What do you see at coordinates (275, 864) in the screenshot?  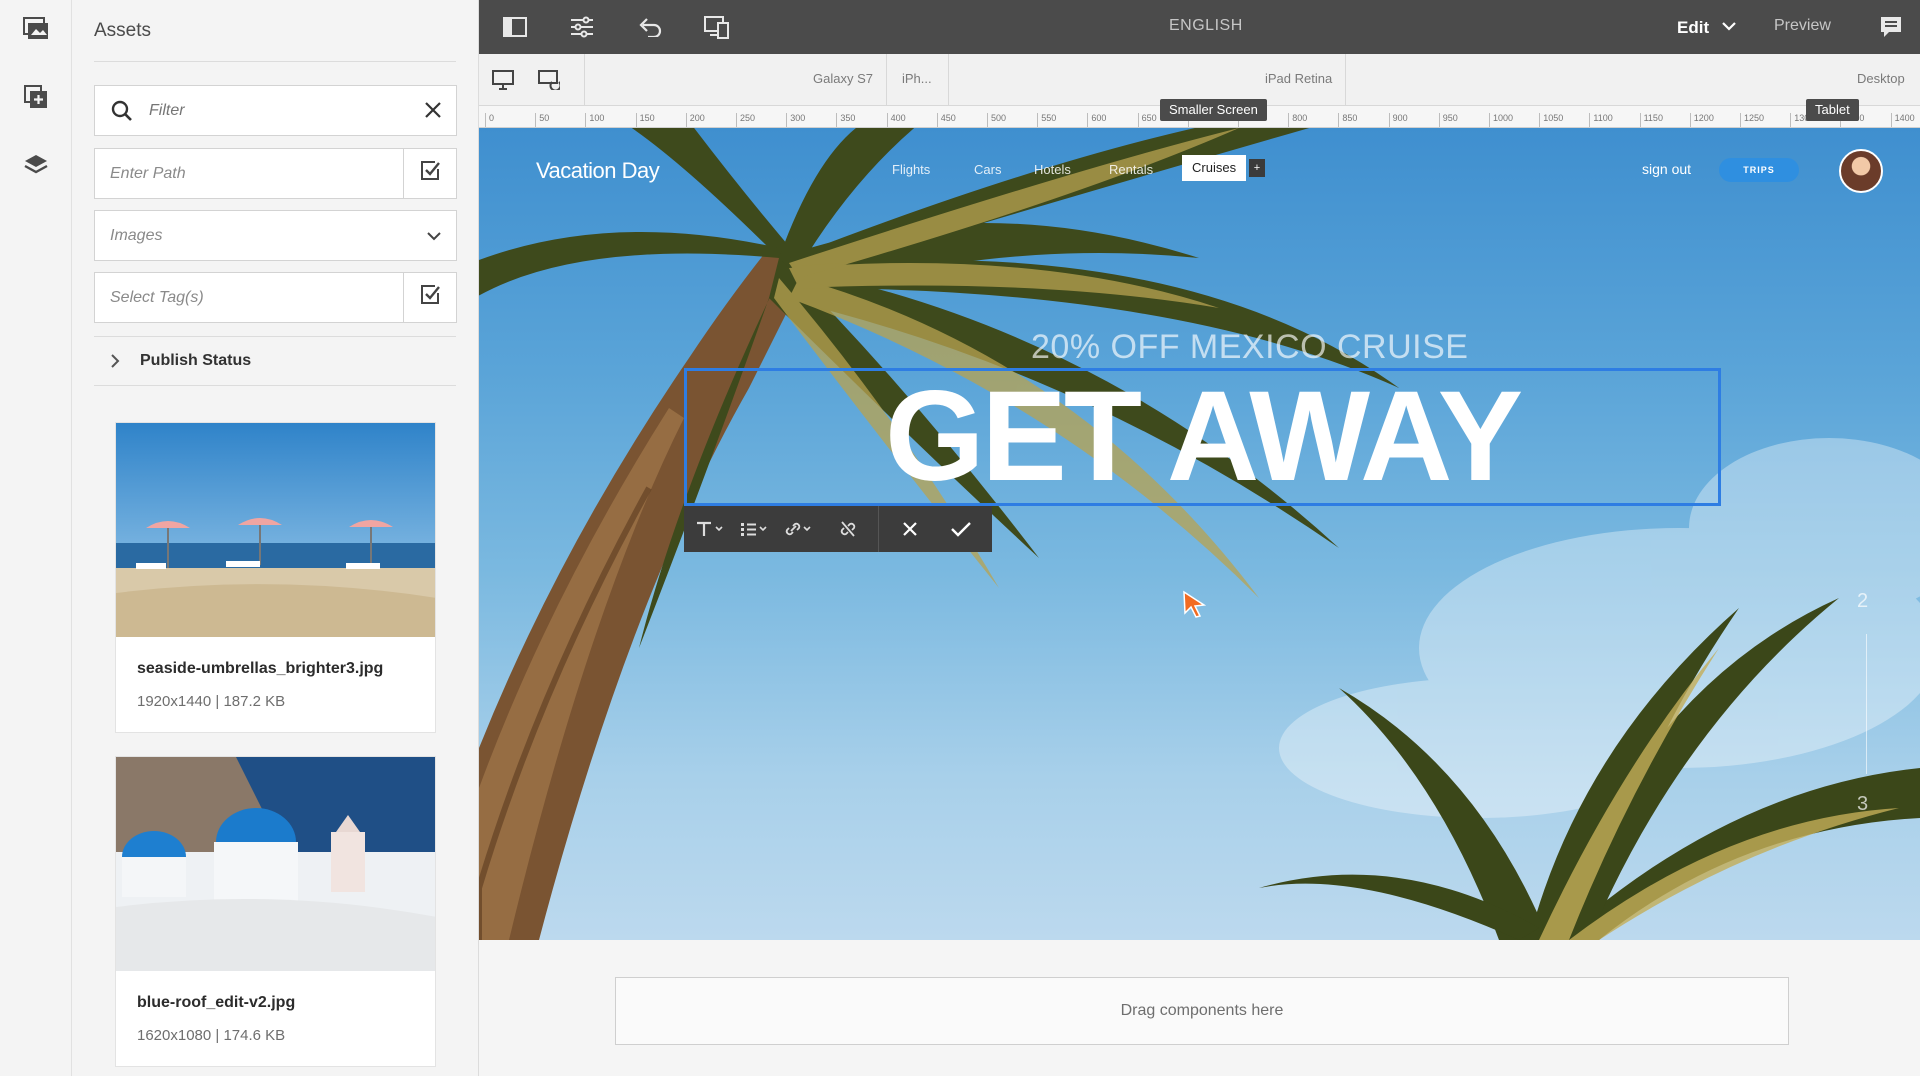 I see `asset-thumbnail` at bounding box center [275, 864].